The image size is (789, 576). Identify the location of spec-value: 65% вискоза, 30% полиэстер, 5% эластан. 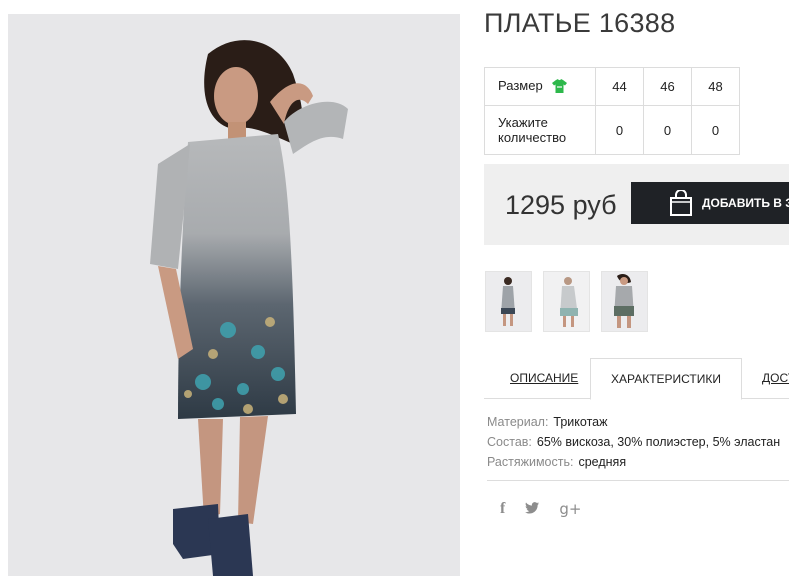
(658, 442).